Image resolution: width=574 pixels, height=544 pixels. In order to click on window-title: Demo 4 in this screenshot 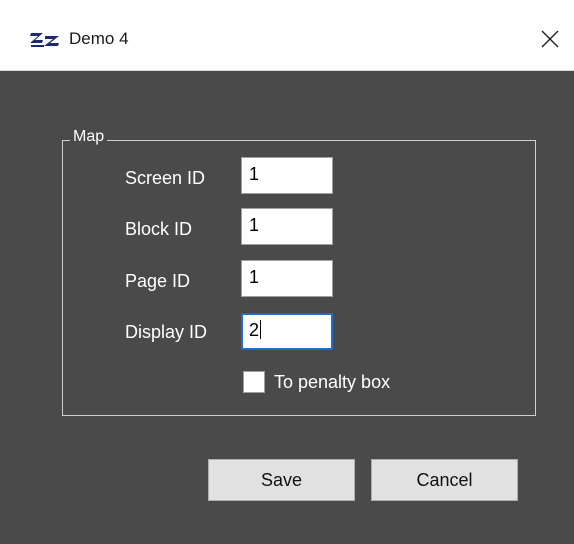, I will do `click(99, 38)`.